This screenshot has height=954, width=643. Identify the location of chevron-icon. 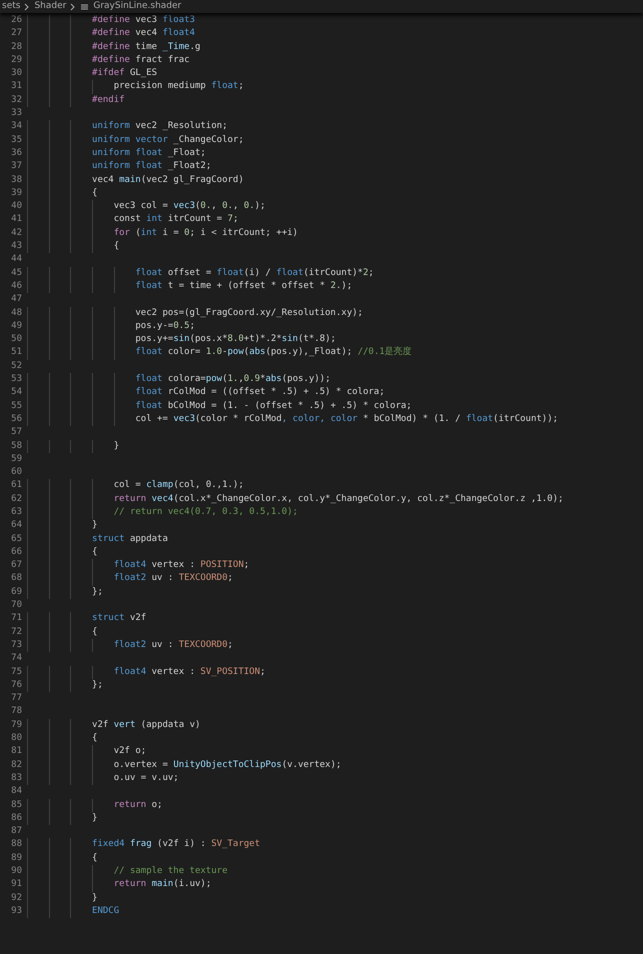
(27, 6).